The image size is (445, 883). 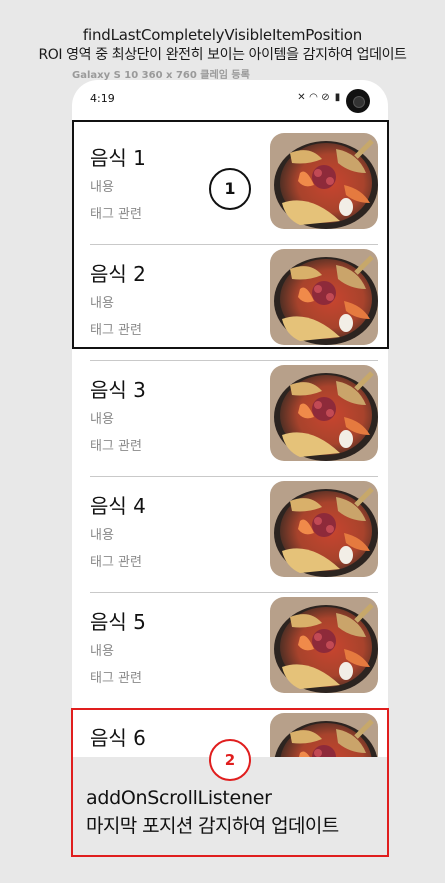 What do you see at coordinates (230, 189) in the screenshot?
I see `roi-badge: 1` at bounding box center [230, 189].